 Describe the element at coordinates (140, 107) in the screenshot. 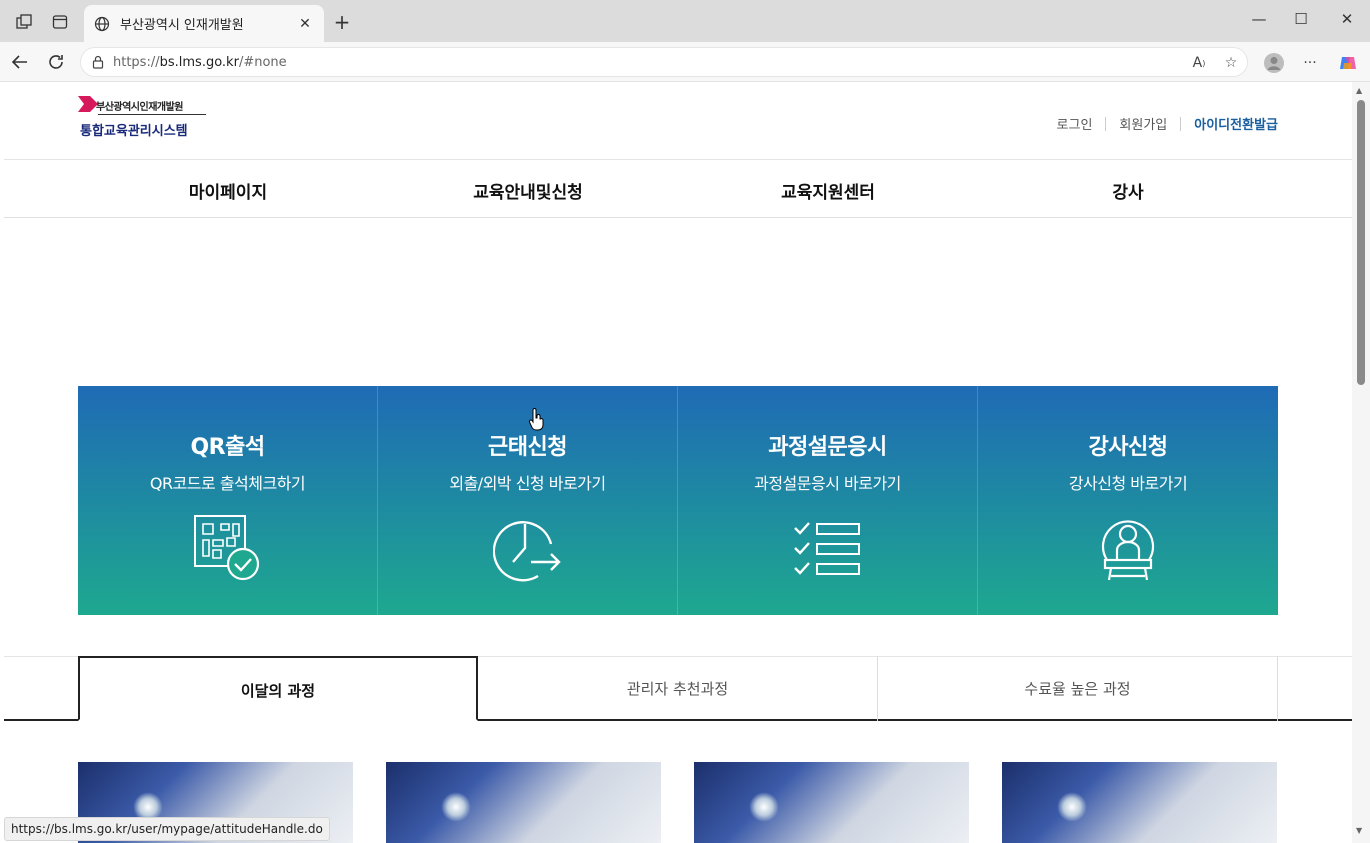

I see `logo-org-name: 부산광역시인재개발원` at that location.